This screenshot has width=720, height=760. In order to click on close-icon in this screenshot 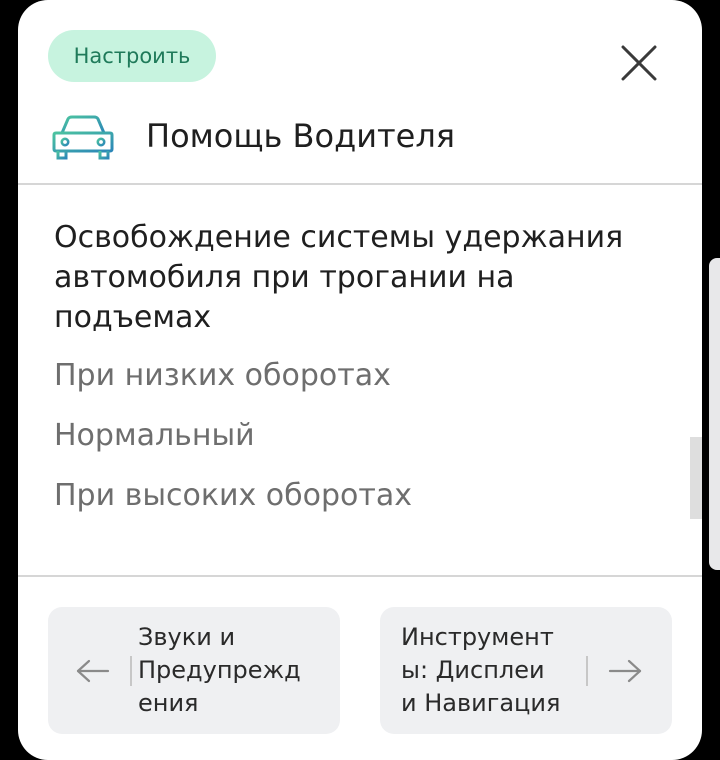, I will do `click(639, 63)`.